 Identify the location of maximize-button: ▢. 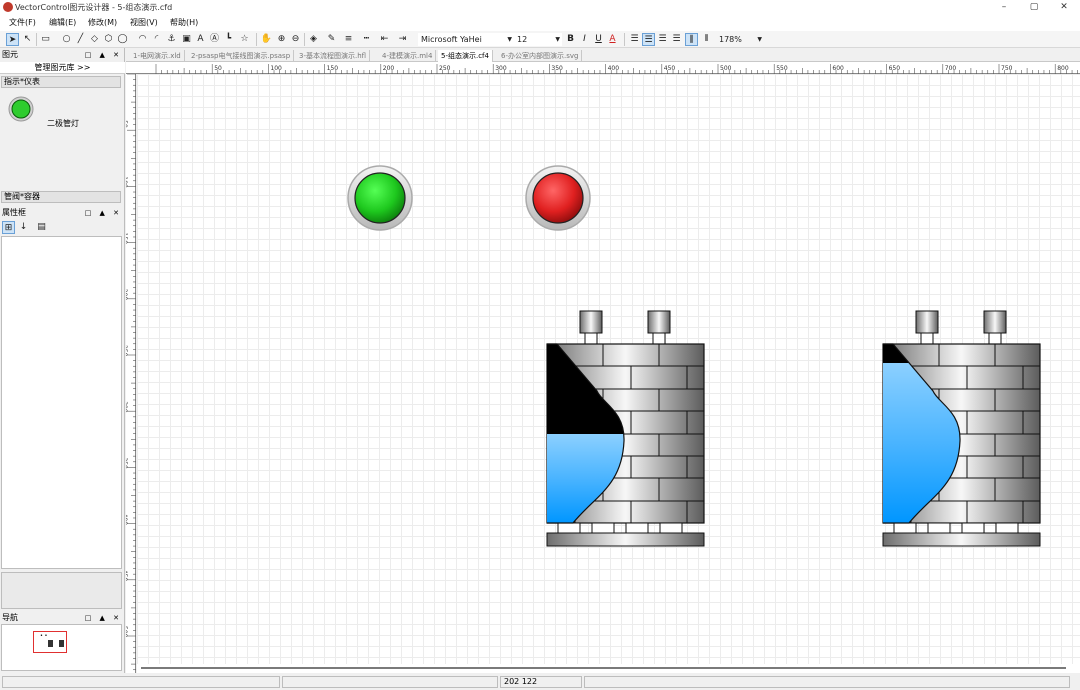
(1034, 7).